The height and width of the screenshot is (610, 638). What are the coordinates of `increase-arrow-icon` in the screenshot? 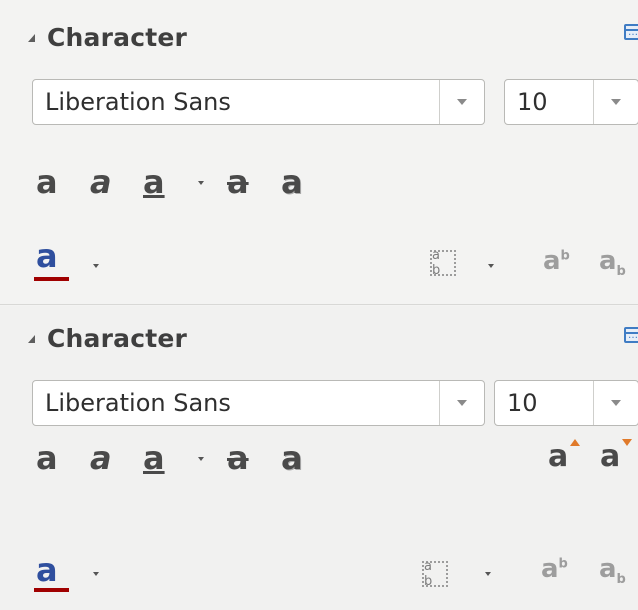 It's located at (575, 442).